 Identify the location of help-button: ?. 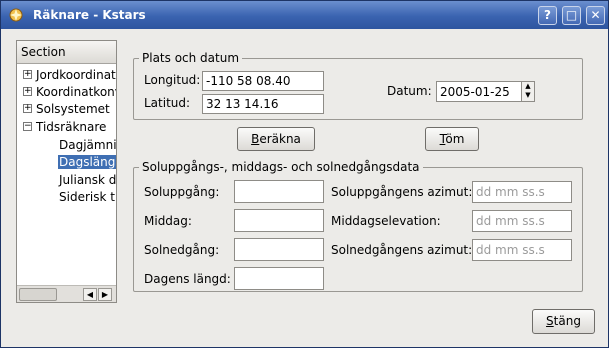
(547, 15).